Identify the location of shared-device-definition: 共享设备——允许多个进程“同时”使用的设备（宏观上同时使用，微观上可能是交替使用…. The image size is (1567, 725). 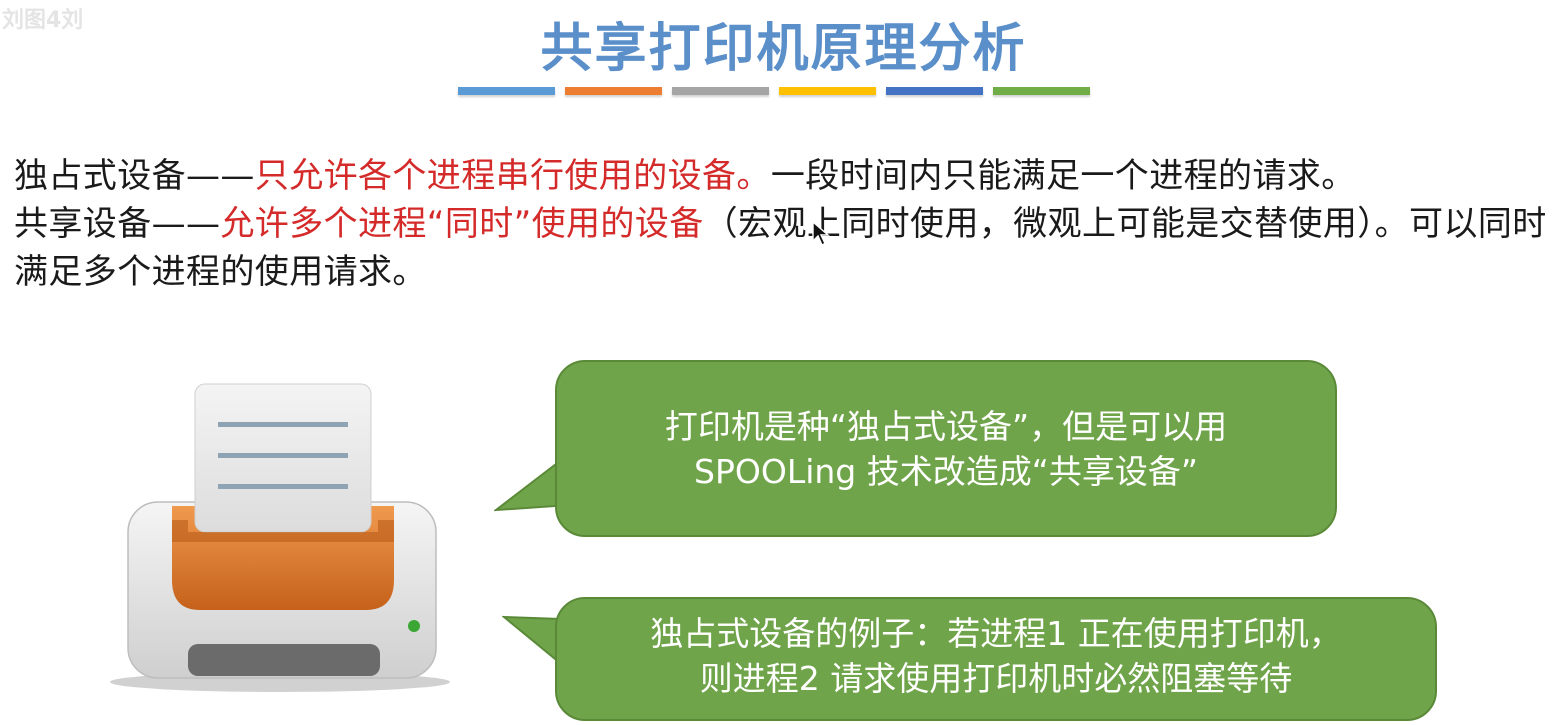
(786, 248).